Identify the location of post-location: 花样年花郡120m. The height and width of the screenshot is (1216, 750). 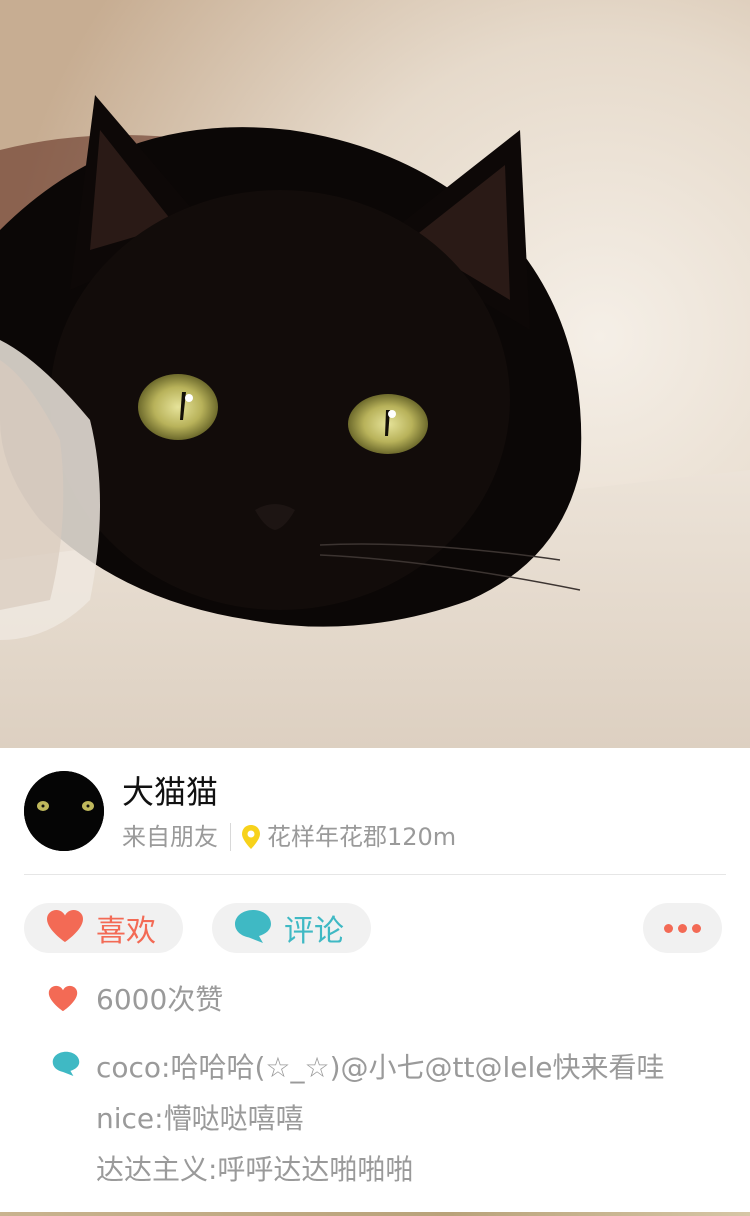
(361, 837).